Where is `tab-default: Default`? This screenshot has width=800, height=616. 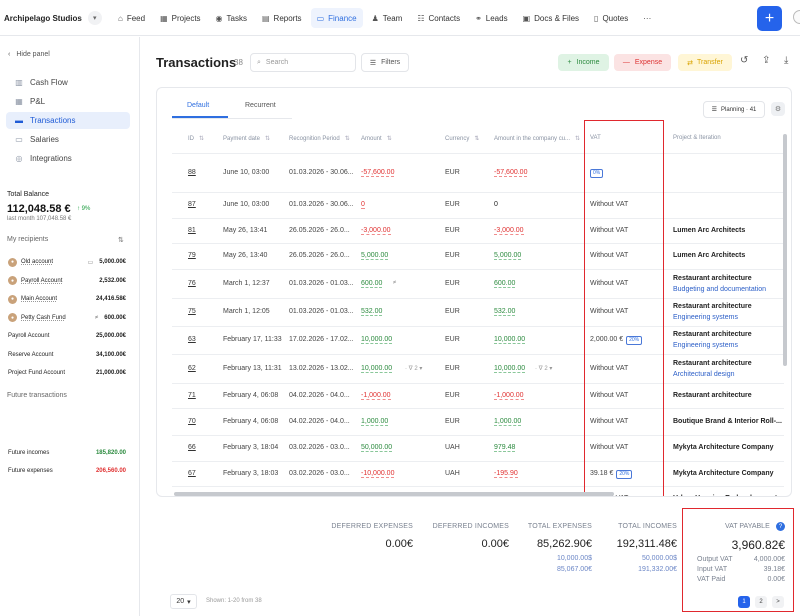 tab-default: Default is located at coordinates (198, 105).